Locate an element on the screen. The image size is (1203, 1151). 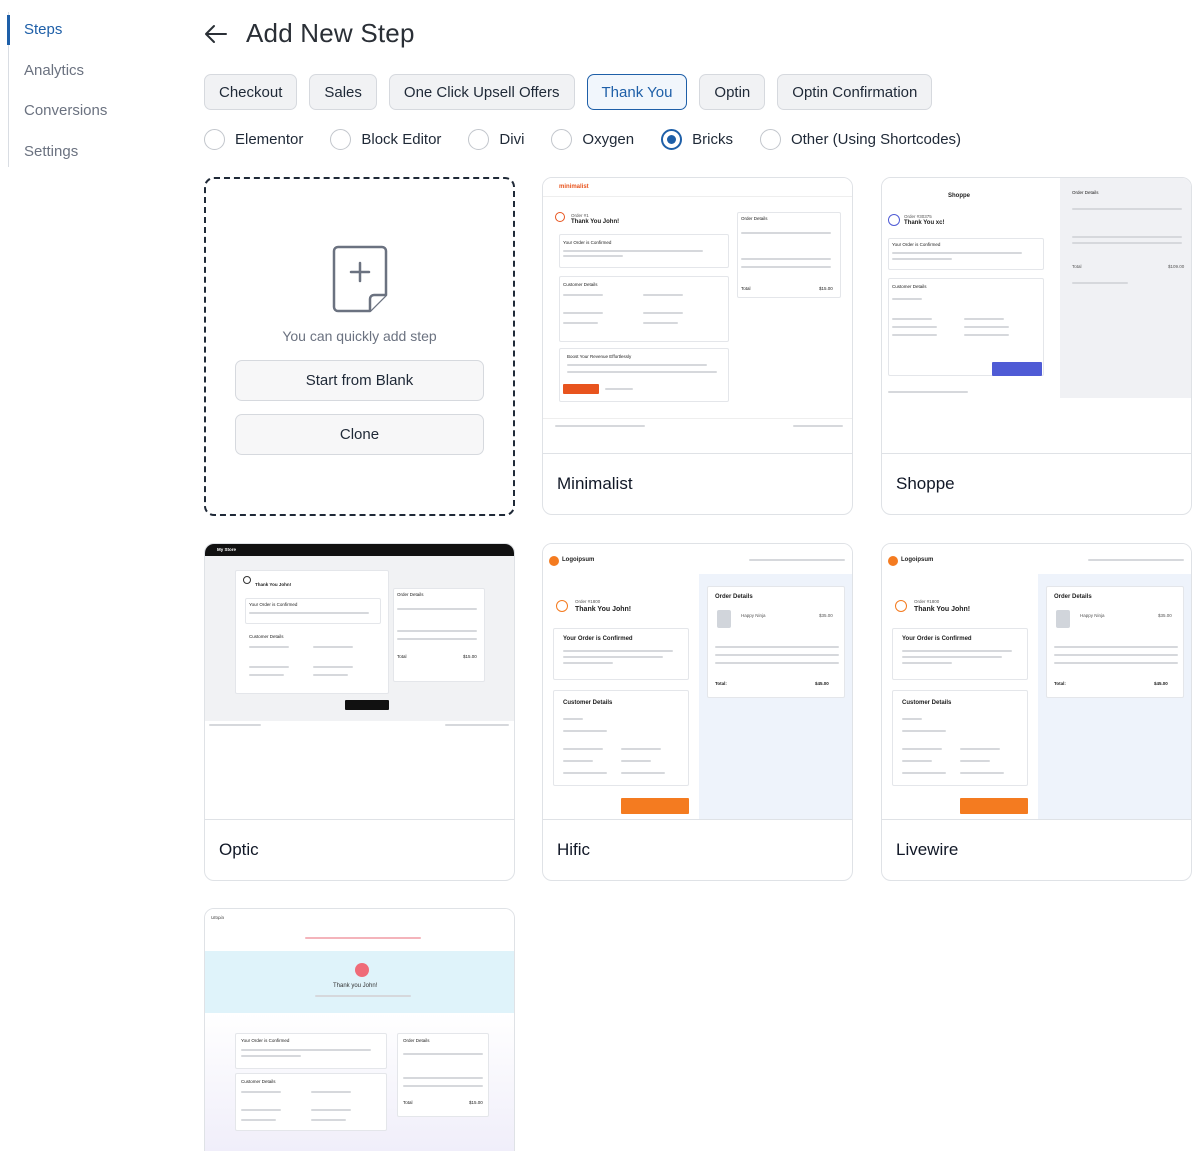
sidebar-nav: Steps Analytics Conversions Settings is located at coordinates (82, 89).